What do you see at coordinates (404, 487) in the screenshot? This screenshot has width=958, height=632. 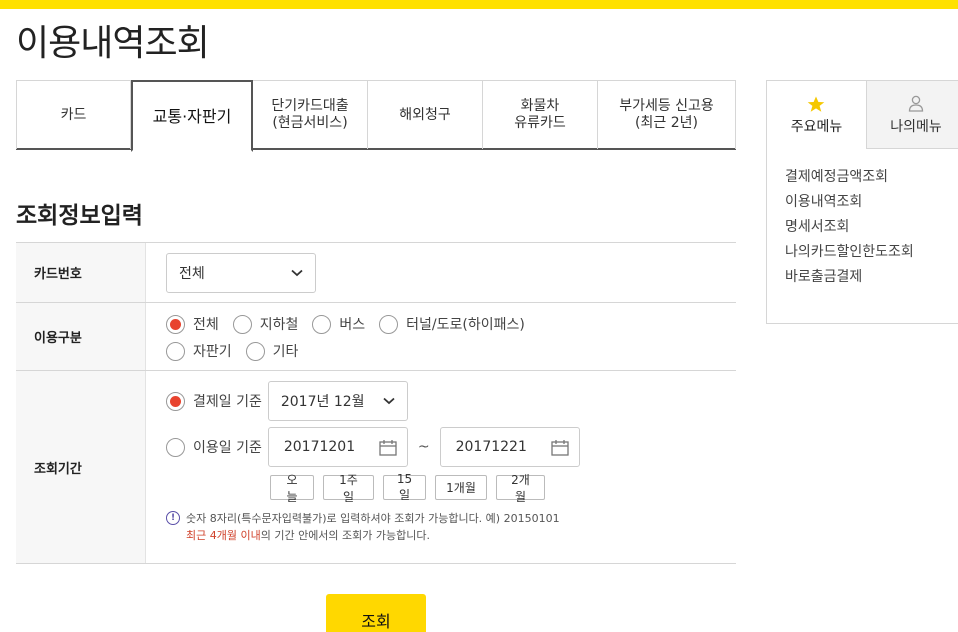 I see `quick-15days-button: 15일` at bounding box center [404, 487].